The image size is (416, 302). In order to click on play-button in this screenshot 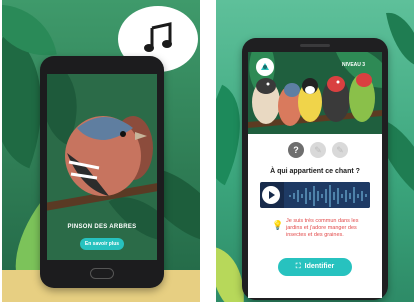, I will do `click(271, 195)`.